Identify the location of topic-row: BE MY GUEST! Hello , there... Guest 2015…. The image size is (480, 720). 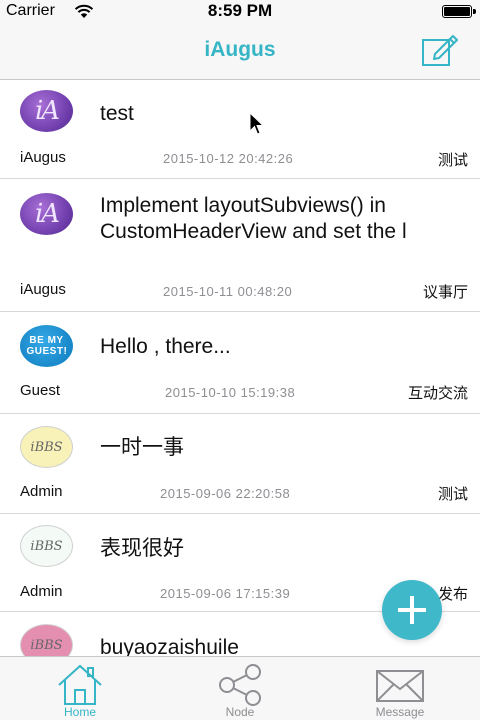
(240, 363).